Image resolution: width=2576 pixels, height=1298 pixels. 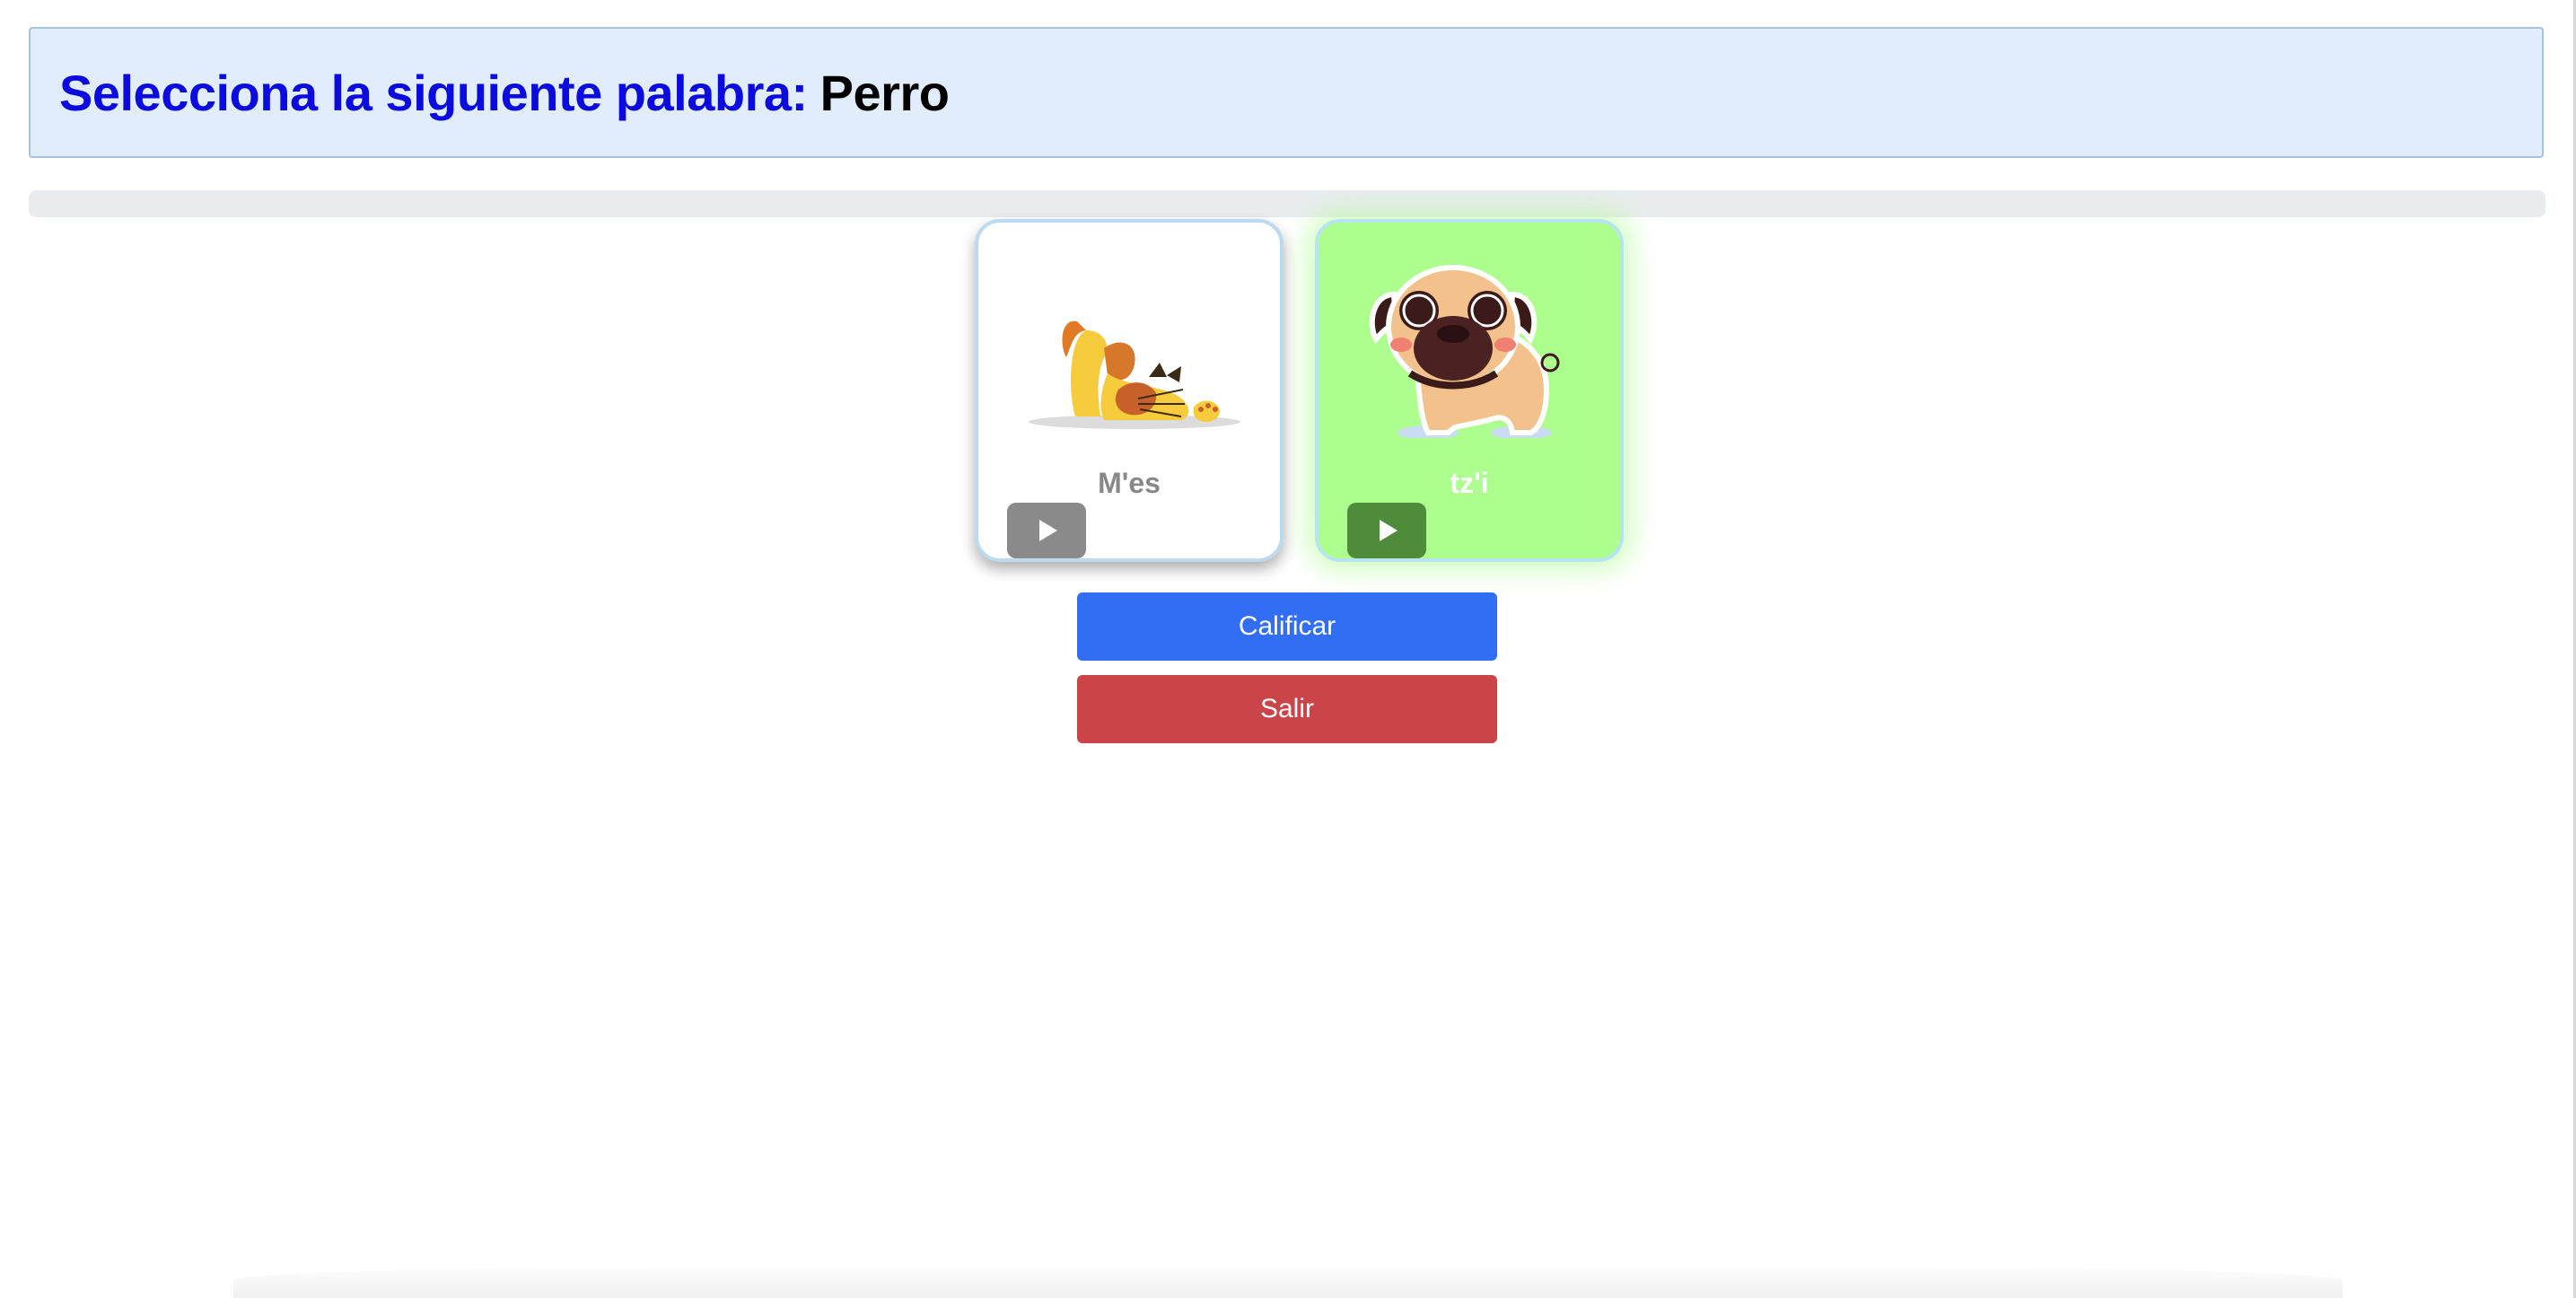 What do you see at coordinates (1469, 483) in the screenshot?
I see `card-label-dog: tz'i` at bounding box center [1469, 483].